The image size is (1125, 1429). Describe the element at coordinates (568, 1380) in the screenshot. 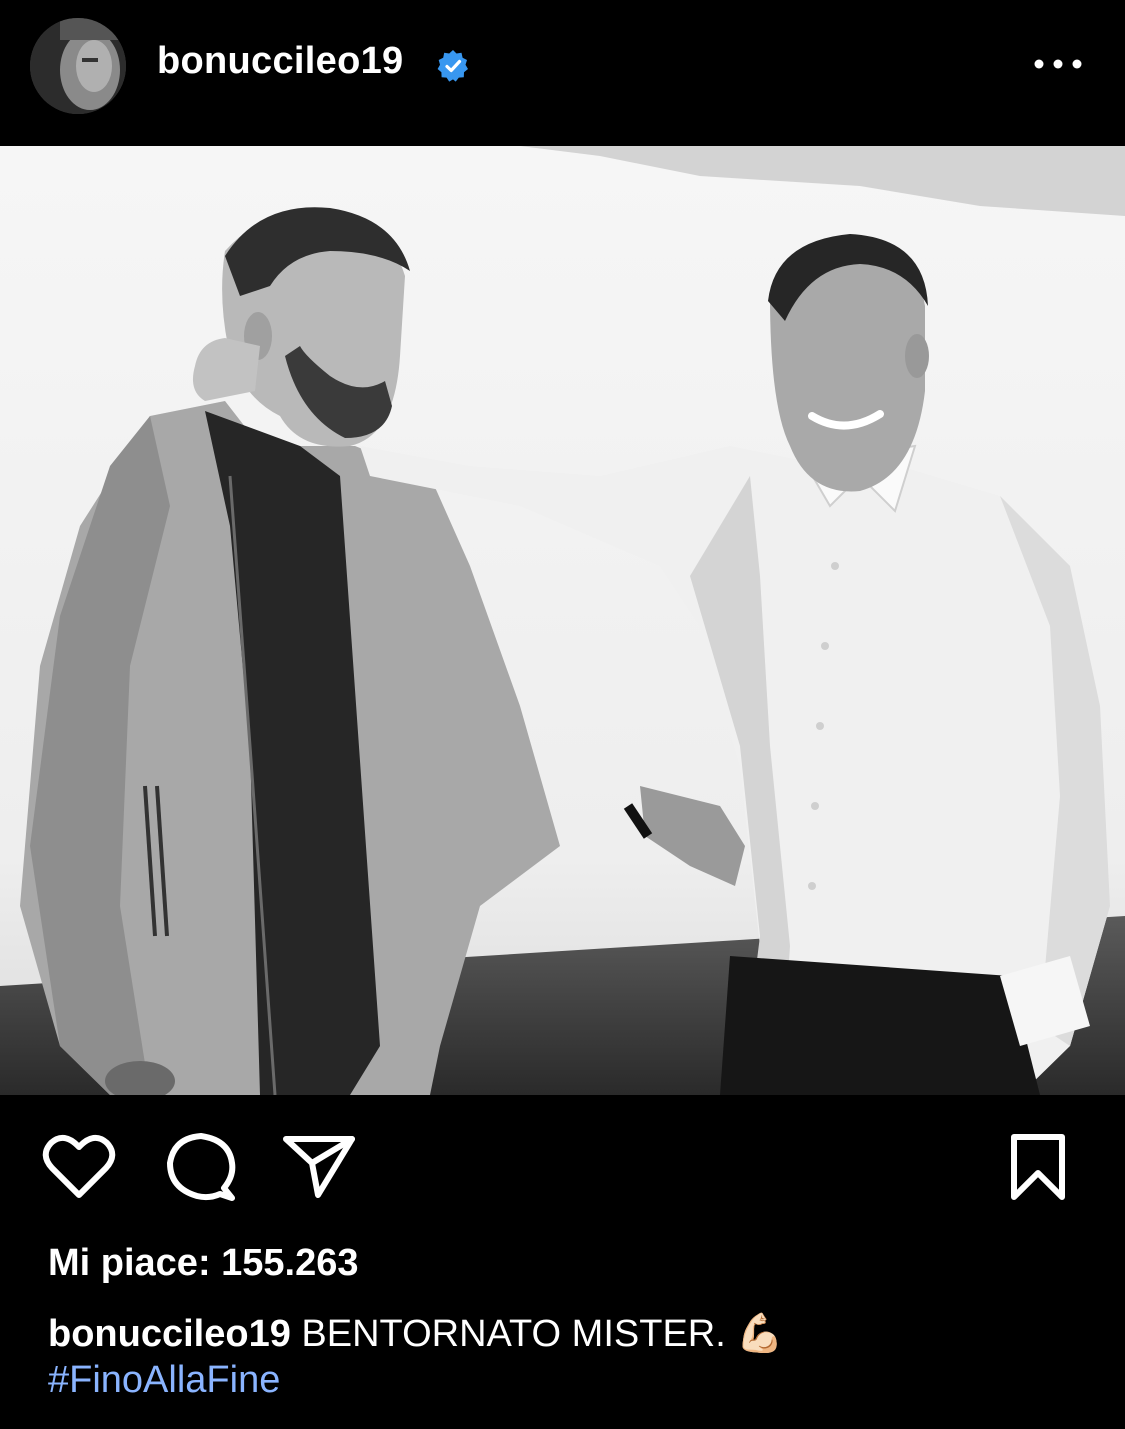

I see `caption-hashtag: #FinoAllaFine` at that location.